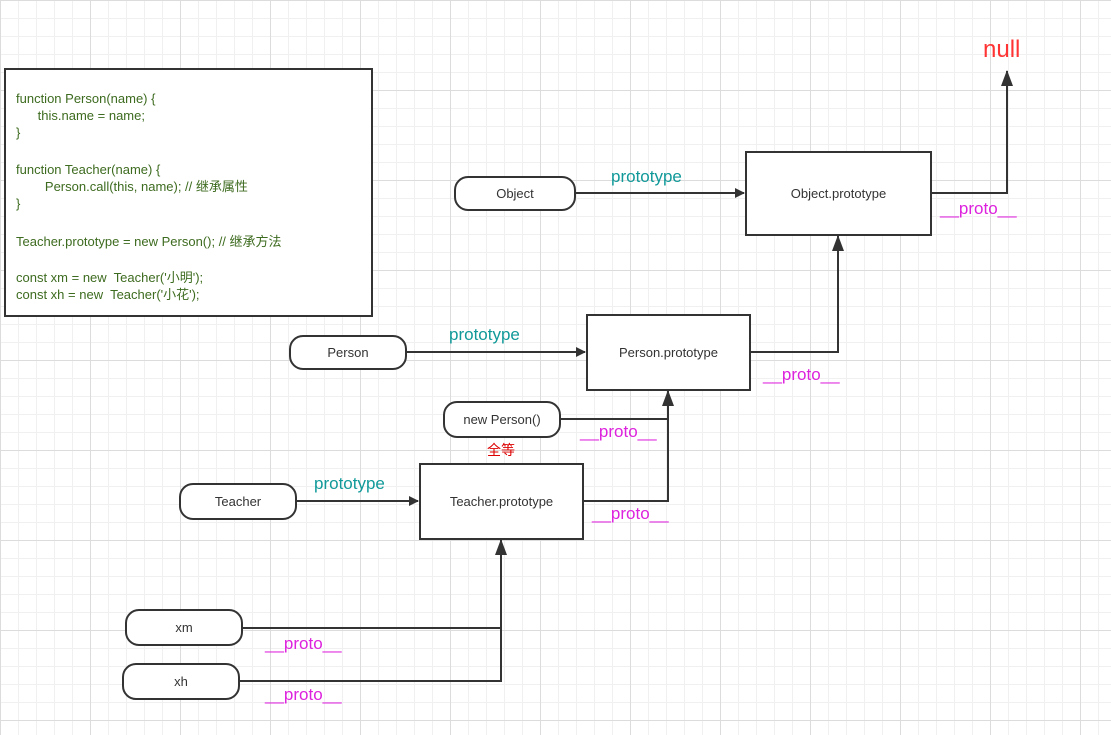  Describe the element at coordinates (184, 627) in the screenshot. I see `node-xm: xm` at that location.